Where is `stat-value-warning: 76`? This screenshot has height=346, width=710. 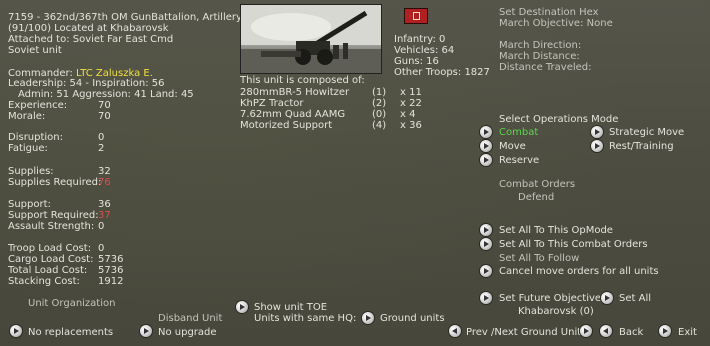
stat-value-warning: 76 is located at coordinates (104, 182).